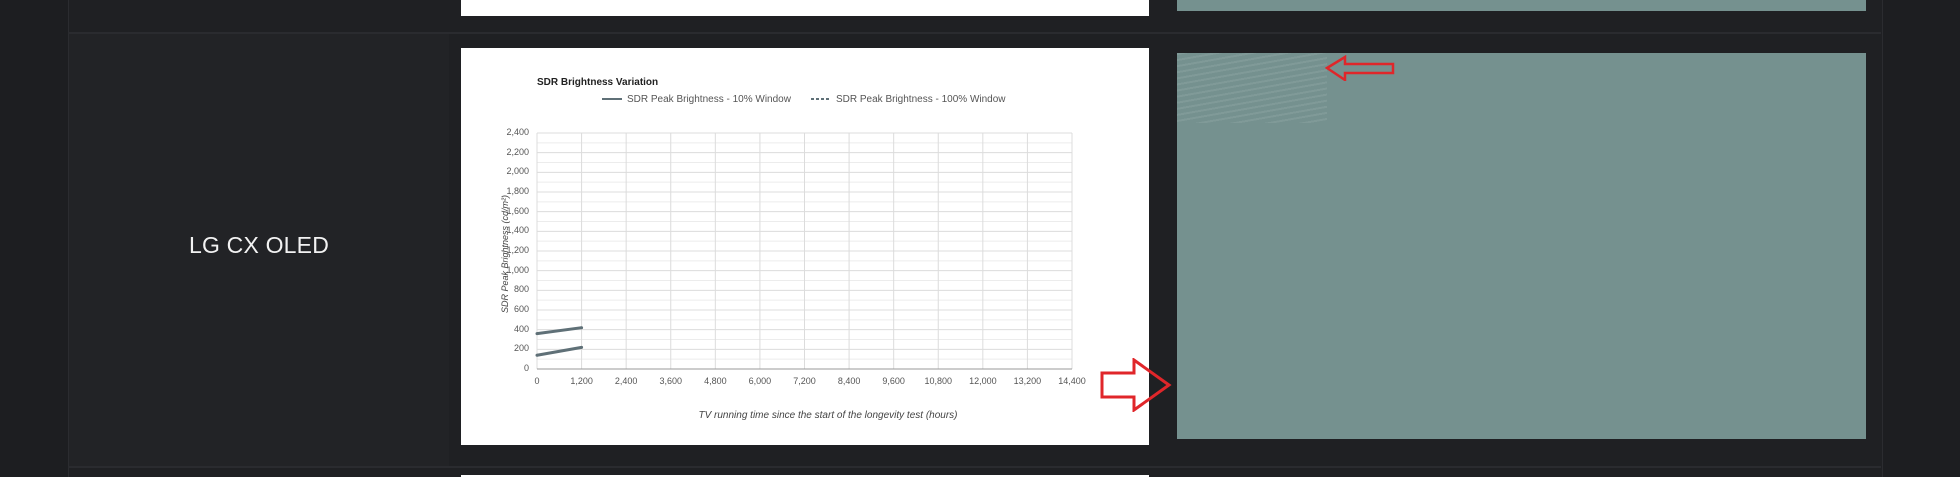 This screenshot has height=477, width=1960. Describe the element at coordinates (517, 171) in the screenshot. I see `y-tick-label: 2,000` at that location.